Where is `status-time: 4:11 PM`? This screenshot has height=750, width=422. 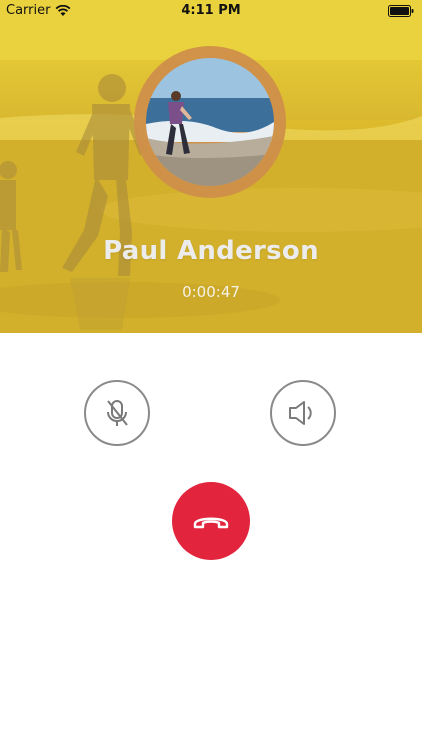
status-time: 4:11 PM is located at coordinates (211, 10).